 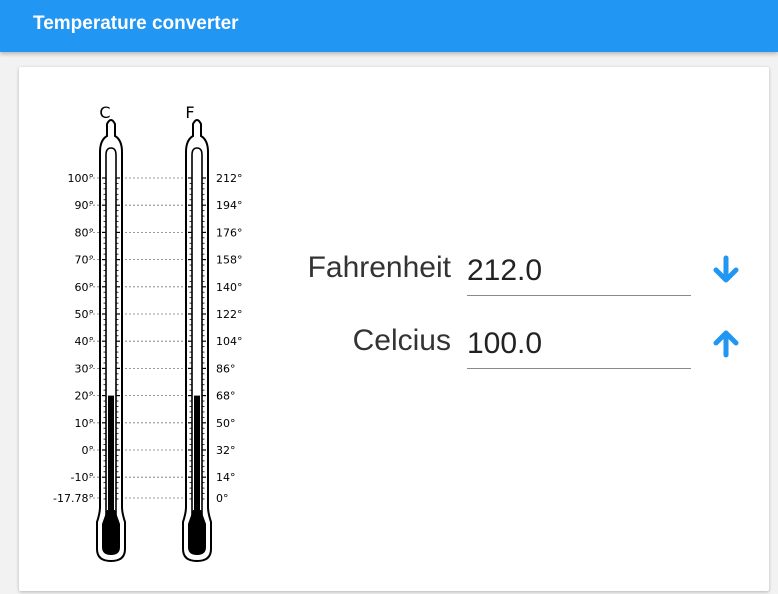 I want to click on convert-celsius-to-fahrenheit-button, so click(x=726, y=343).